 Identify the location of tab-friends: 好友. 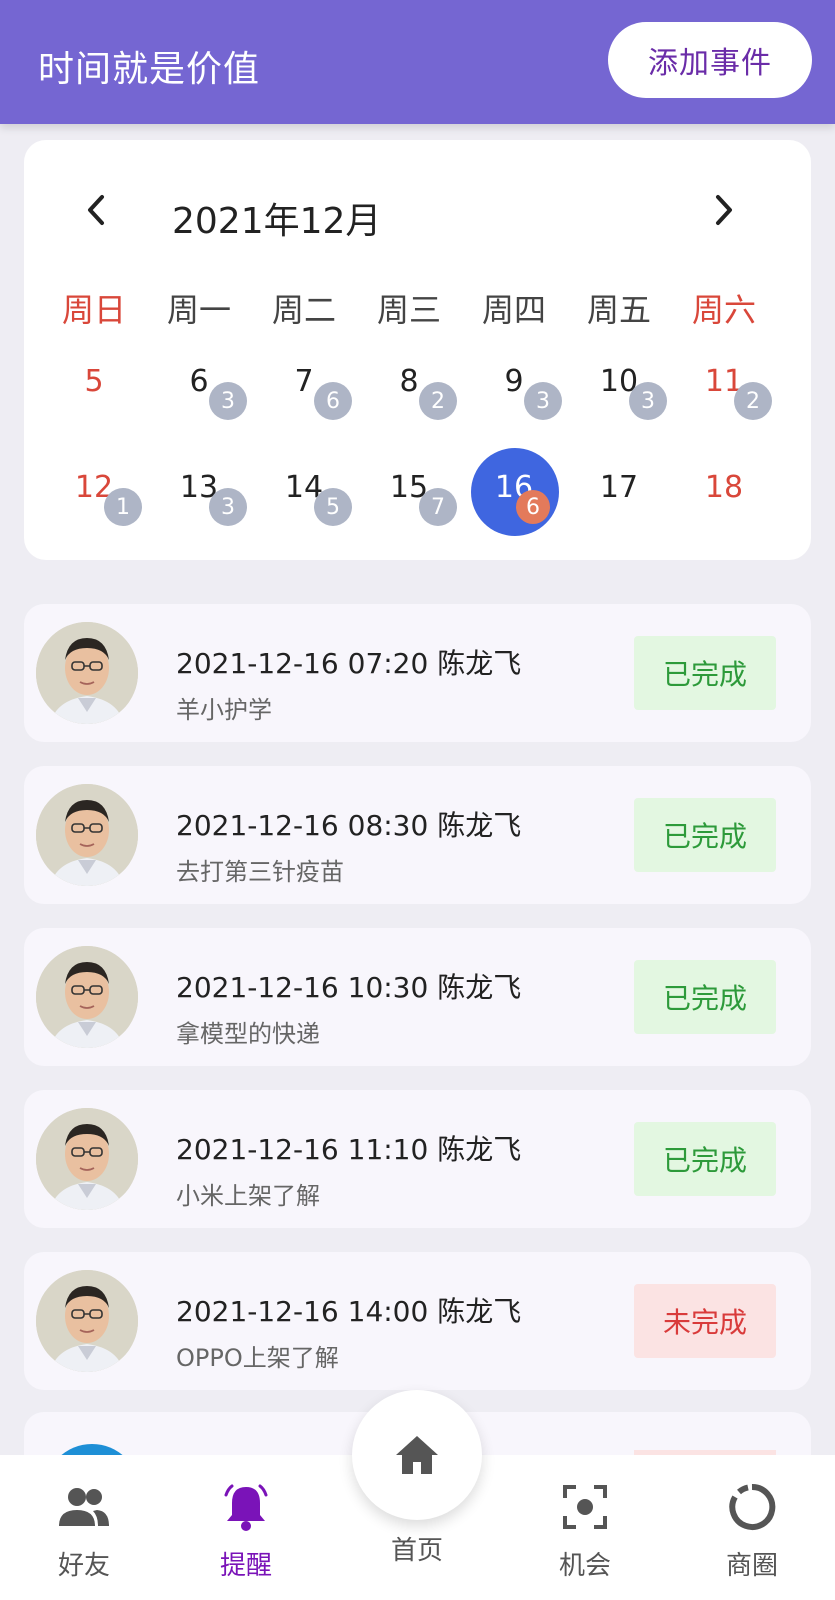
(84, 1525).